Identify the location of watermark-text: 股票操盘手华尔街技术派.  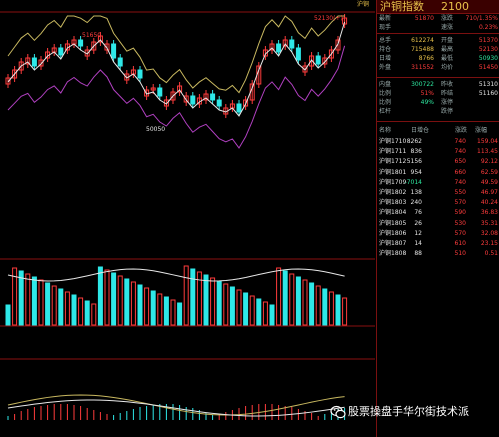
(408, 411).